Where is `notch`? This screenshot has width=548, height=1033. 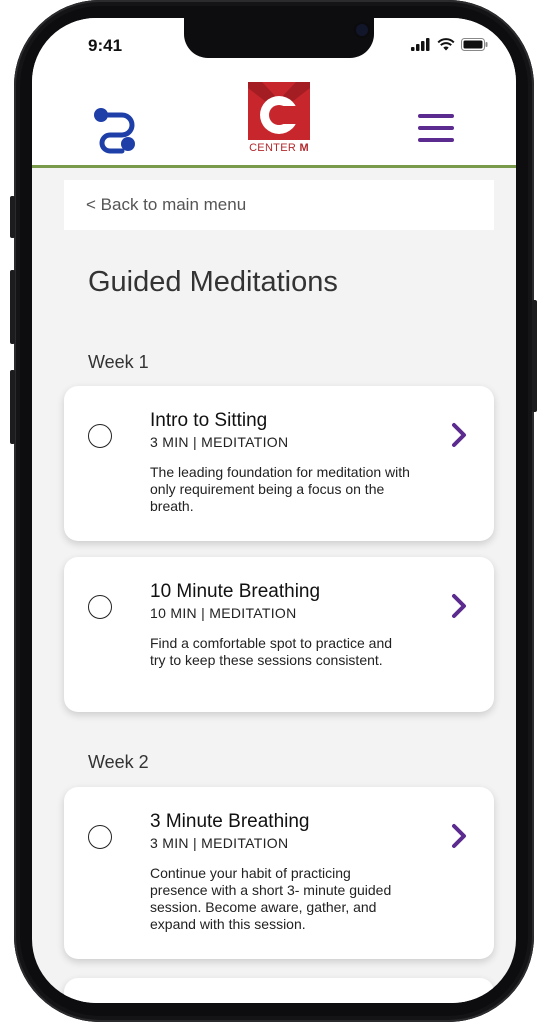
notch is located at coordinates (279, 38).